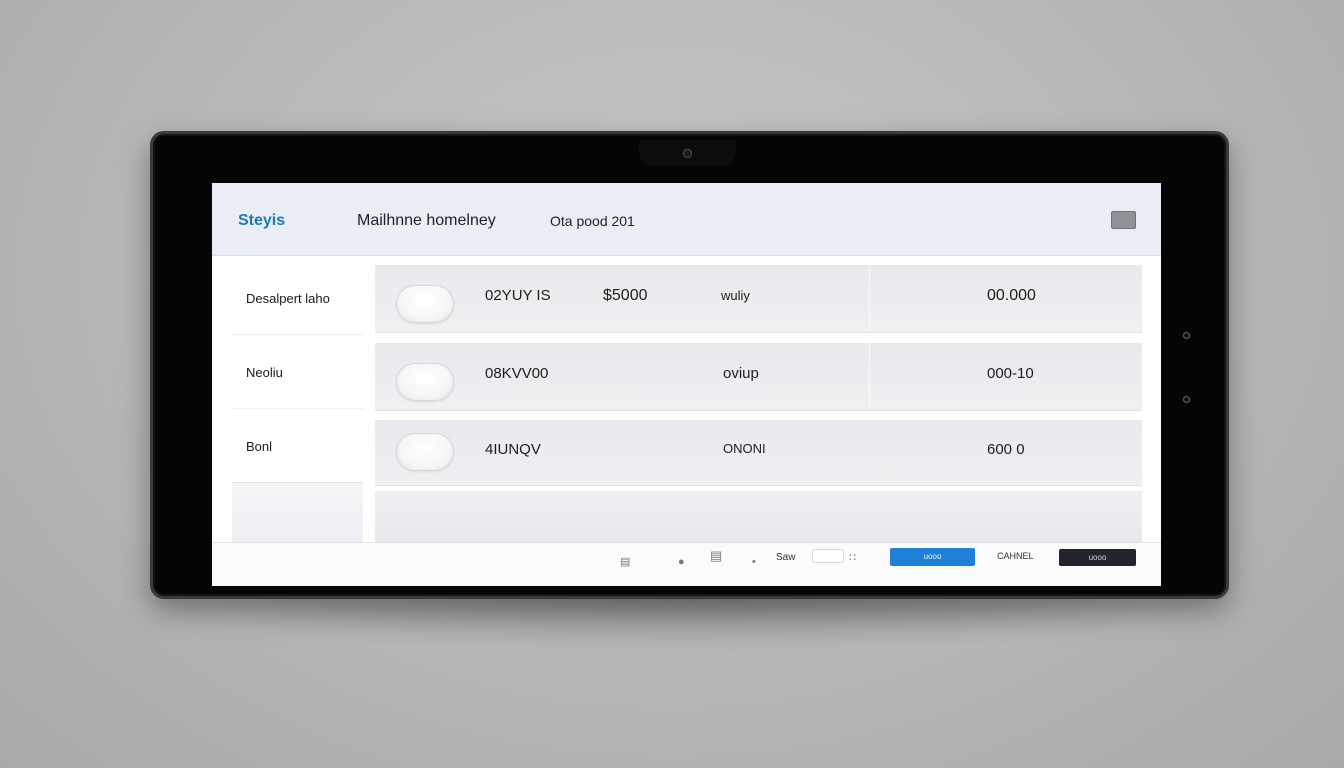 This screenshot has width=1344, height=768. Describe the element at coordinates (828, 556) in the screenshot. I see `zoom-field` at that location.